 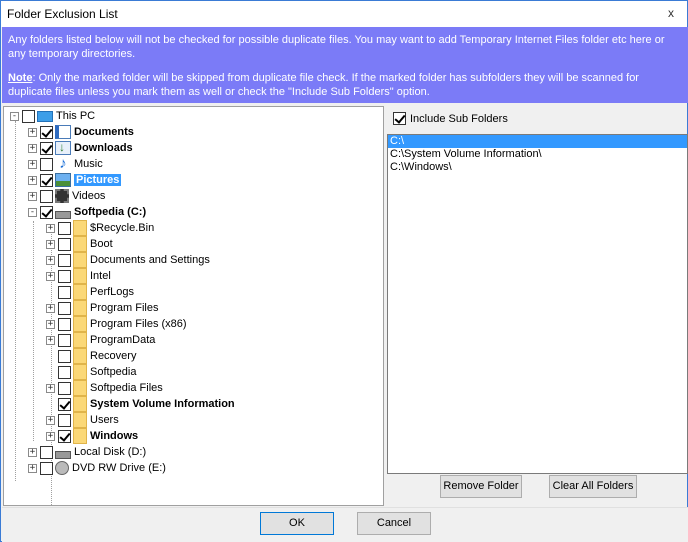 I want to click on tree-node-label: PerfLogs, so click(x=112, y=292).